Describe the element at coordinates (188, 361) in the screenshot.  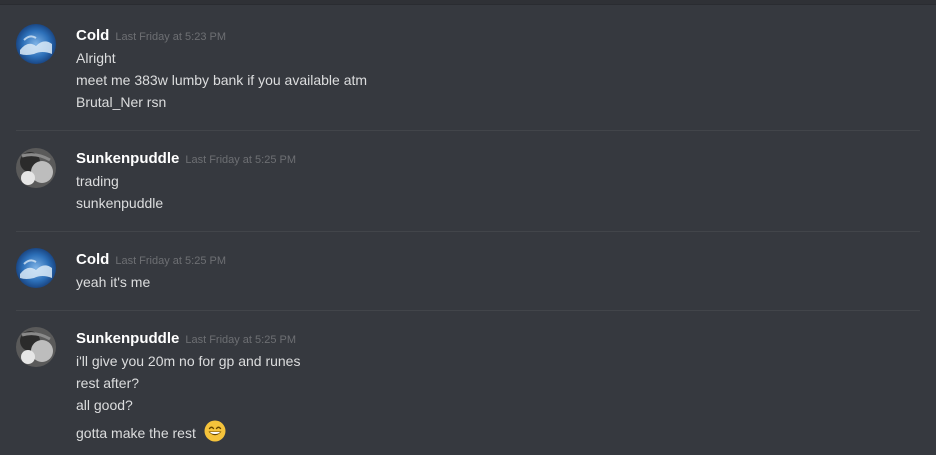
I see `message-line: i'll give you 20m no for gp and runes` at that location.